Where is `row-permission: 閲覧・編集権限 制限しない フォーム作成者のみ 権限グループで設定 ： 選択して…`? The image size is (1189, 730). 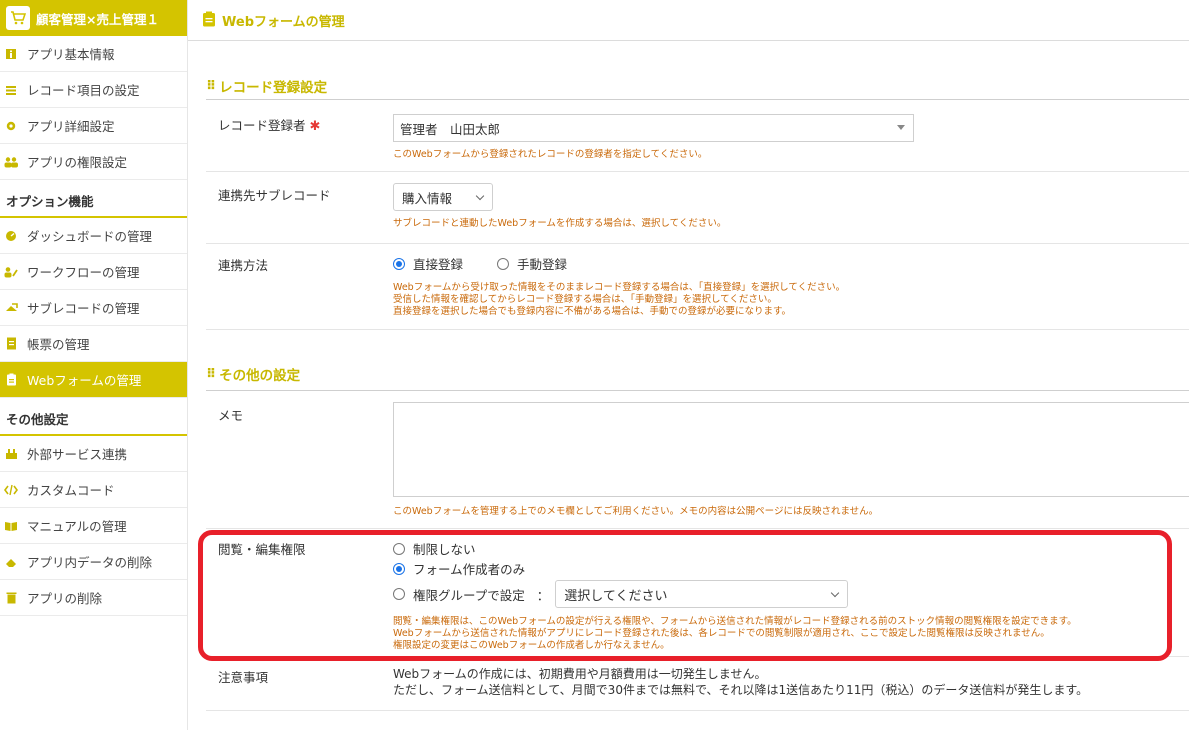 row-permission: 閲覧・編集権限 制限しない フォーム作成者のみ 権限グループで設定 ： 選択して… is located at coordinates (697, 593).